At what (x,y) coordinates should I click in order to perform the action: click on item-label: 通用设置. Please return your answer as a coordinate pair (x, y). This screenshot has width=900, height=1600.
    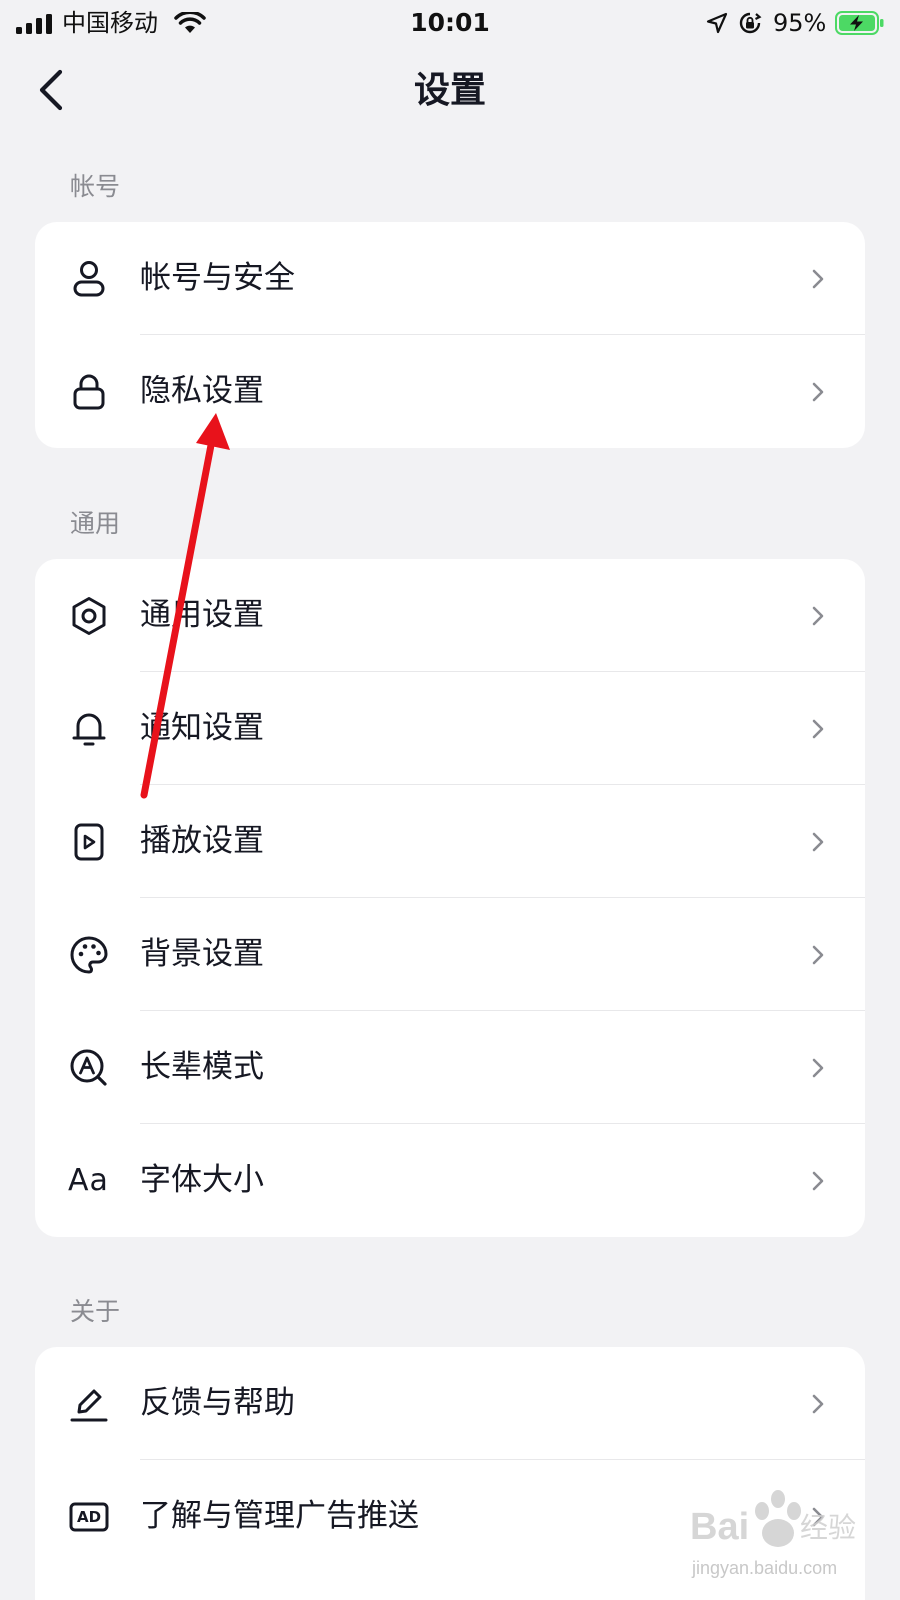
    Looking at the image, I should click on (202, 615).